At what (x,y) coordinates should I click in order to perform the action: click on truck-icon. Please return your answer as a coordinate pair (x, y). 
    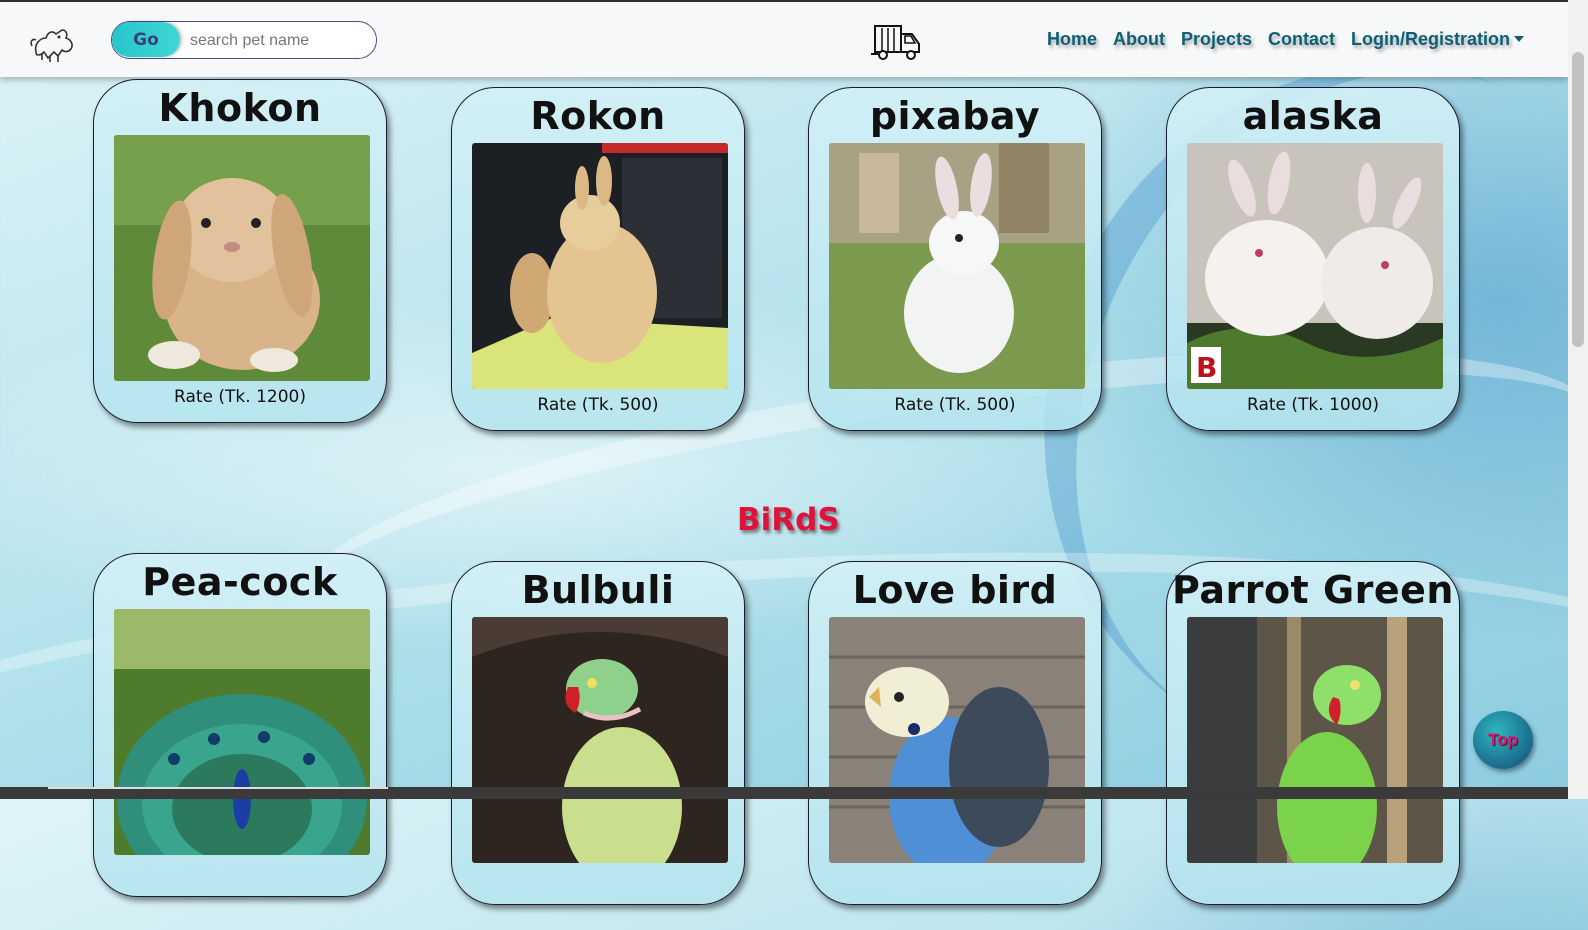
    Looking at the image, I should click on (896, 41).